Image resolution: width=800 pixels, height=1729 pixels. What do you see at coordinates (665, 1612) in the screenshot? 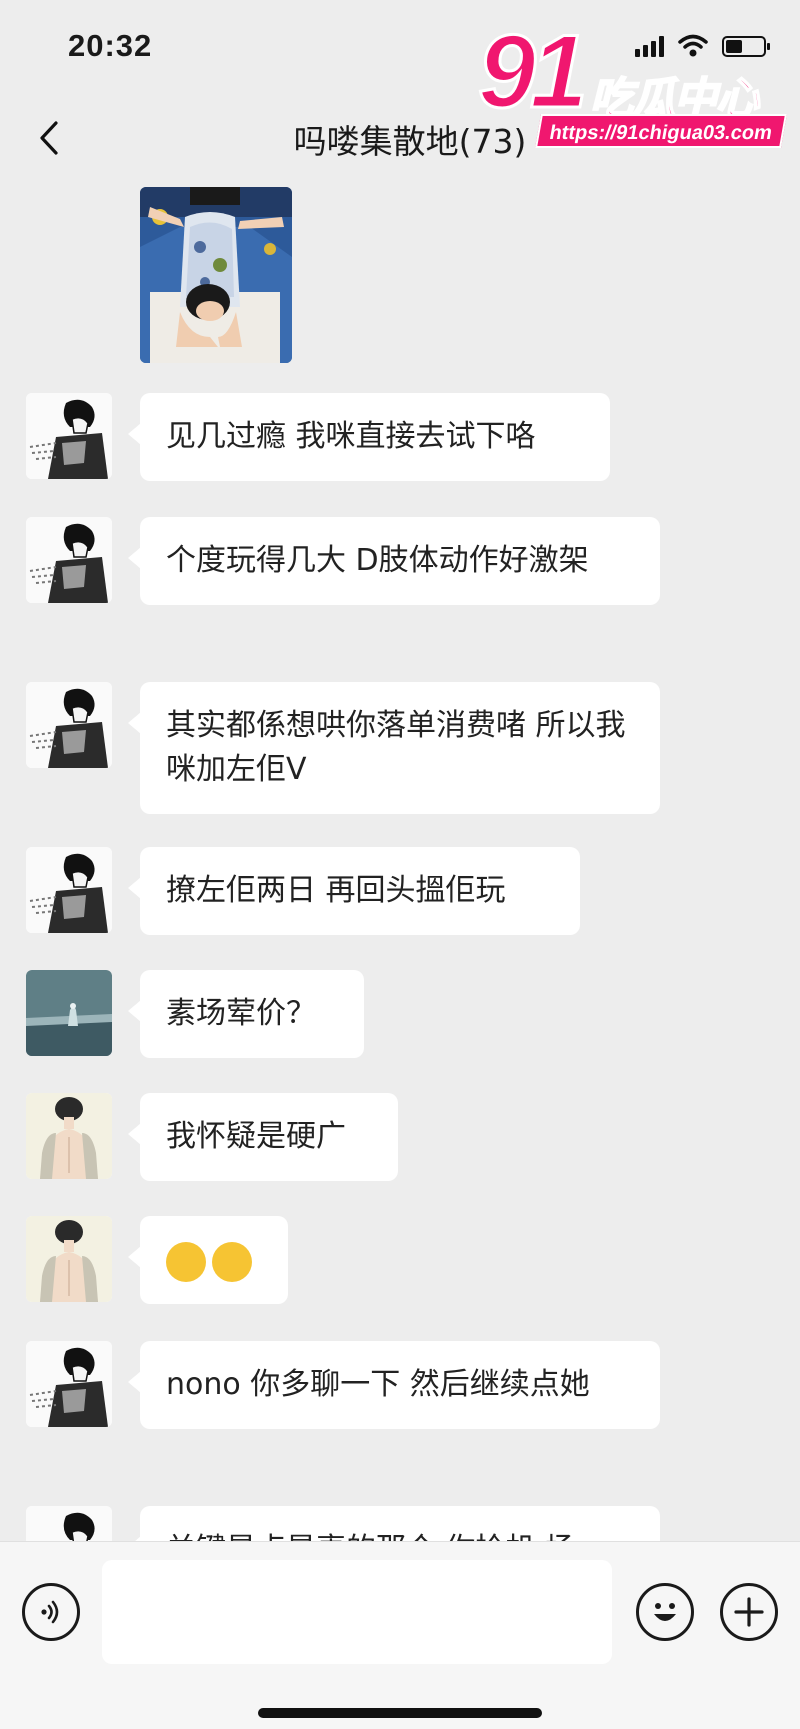
I see `smiley-face-icon` at bounding box center [665, 1612].